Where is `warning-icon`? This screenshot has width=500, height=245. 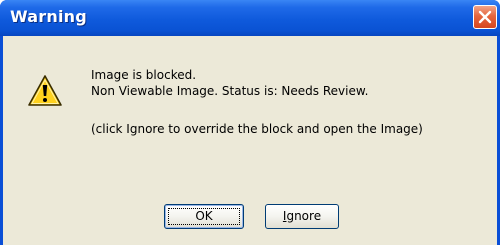 warning-icon is located at coordinates (45, 90).